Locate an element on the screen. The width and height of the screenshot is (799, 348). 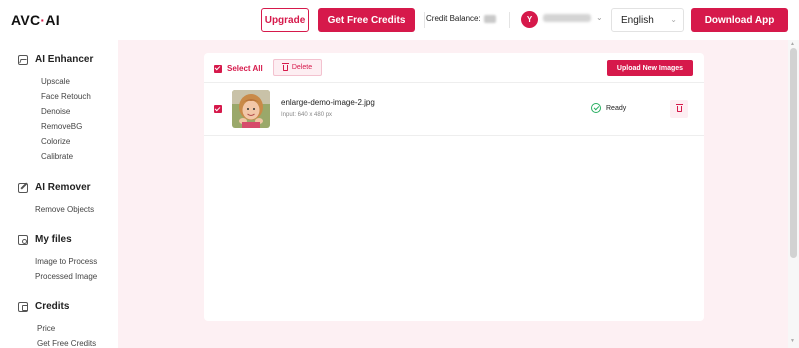
user-avatar: Y is located at coordinates (529, 19).